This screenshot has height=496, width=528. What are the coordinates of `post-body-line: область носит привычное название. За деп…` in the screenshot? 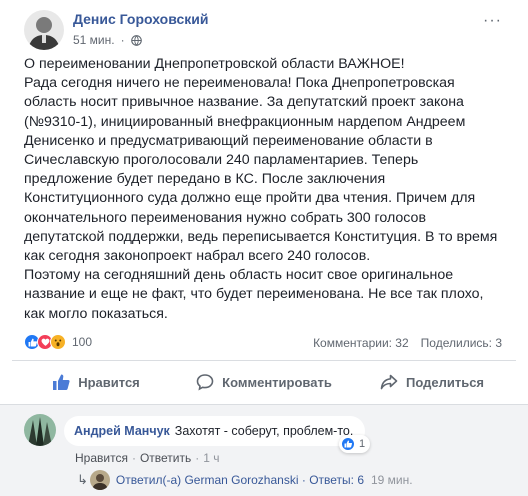 It's located at (244, 102).